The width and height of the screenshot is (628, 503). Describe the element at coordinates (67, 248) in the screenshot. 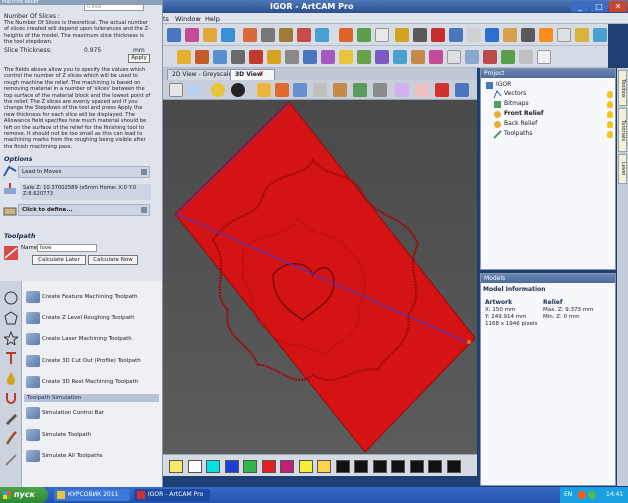

I see `name-input: love` at that location.